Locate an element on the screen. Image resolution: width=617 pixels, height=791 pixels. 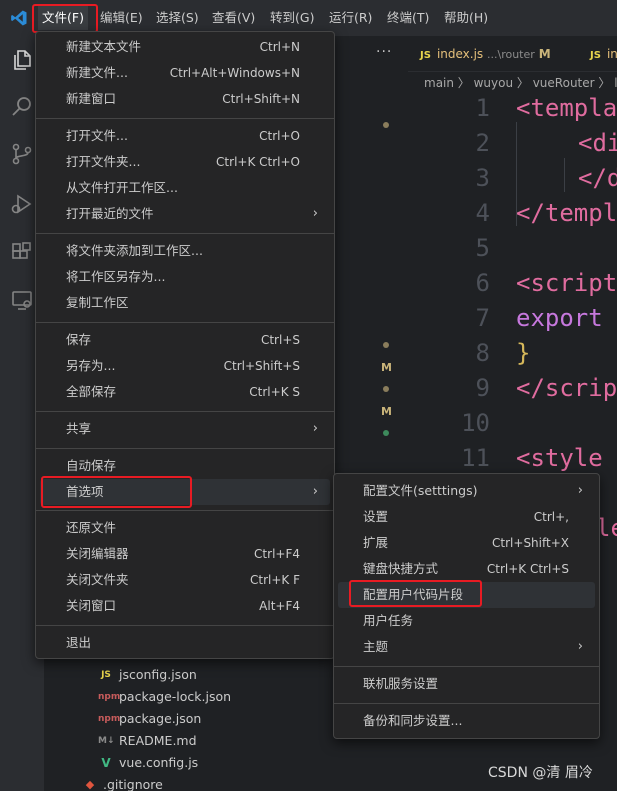
line-number: 9 is located at coordinates (482, 388).